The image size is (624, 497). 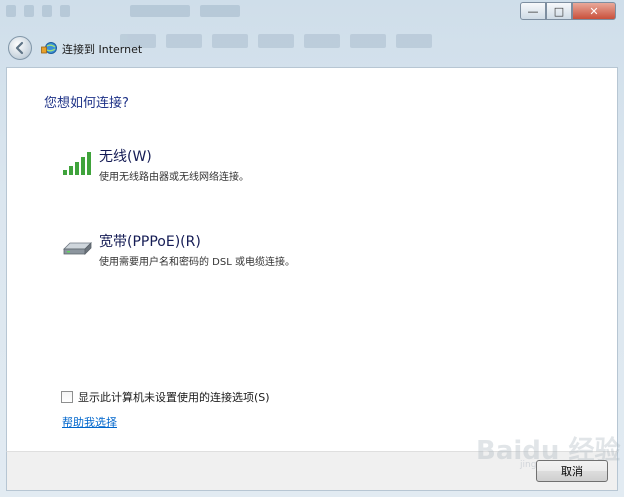 I want to click on back-button, so click(x=20, y=48).